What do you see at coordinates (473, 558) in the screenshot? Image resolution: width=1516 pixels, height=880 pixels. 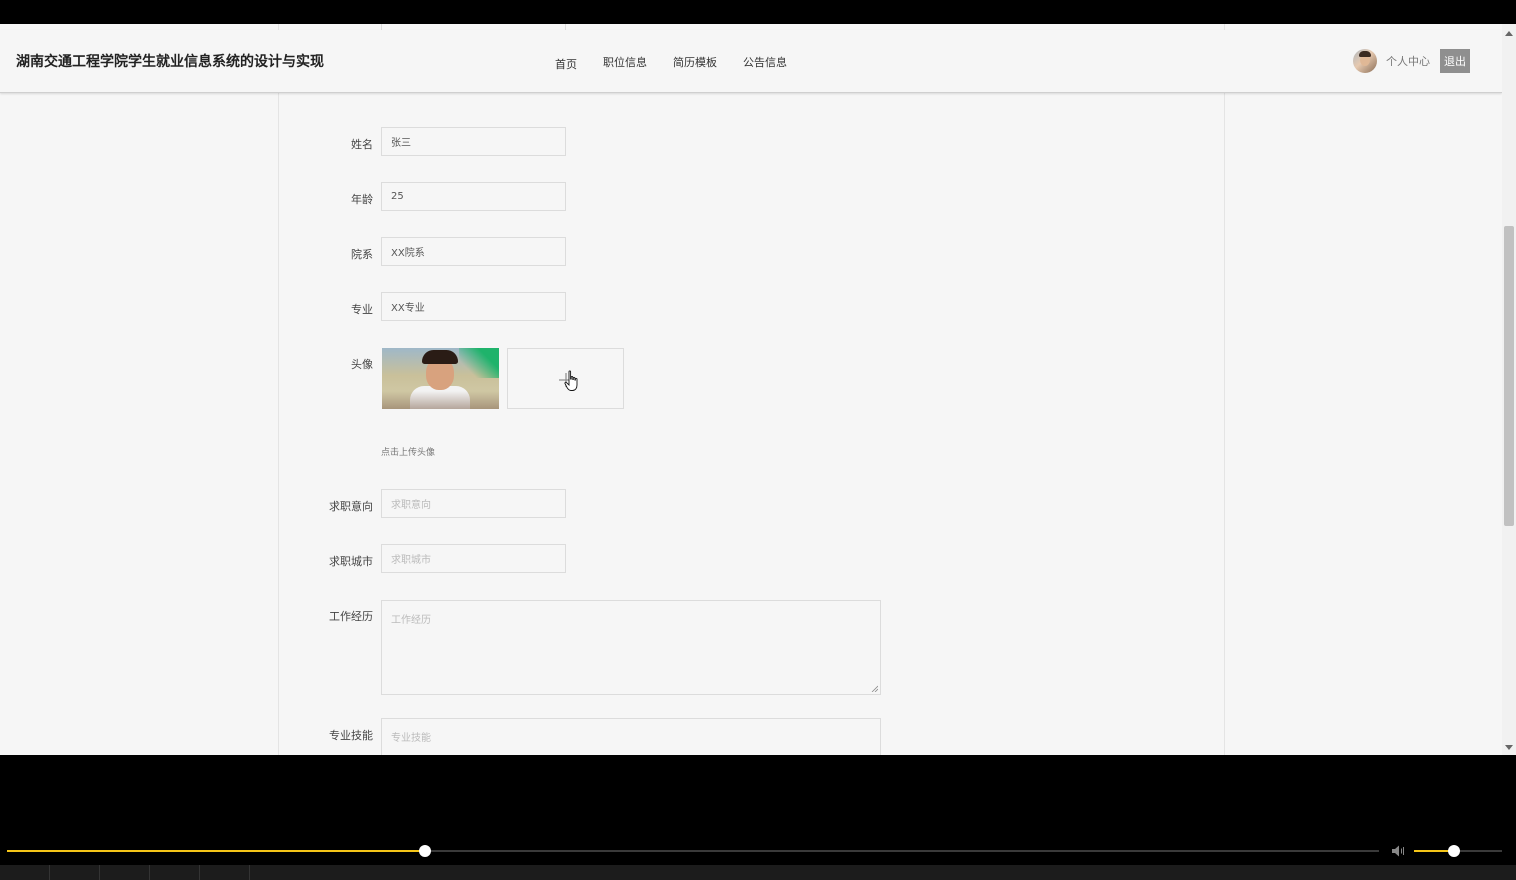 I see `job-city-input: 求职城市` at bounding box center [473, 558].